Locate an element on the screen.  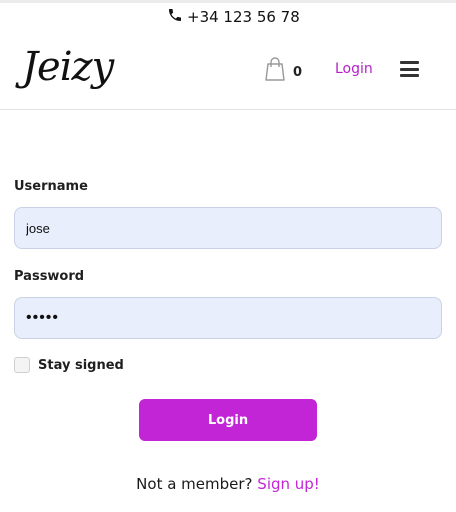
top-contact-bar: +34 123 56 78 is located at coordinates (228, 15).